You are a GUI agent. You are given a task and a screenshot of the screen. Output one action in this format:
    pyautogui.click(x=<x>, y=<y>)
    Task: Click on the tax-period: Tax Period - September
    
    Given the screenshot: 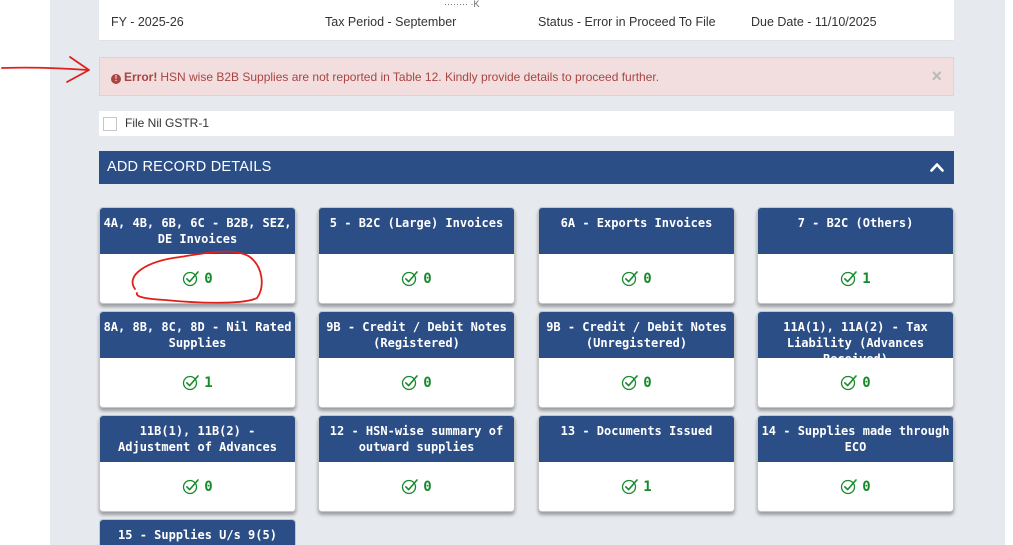 What is the action you would take?
    pyautogui.click(x=391, y=22)
    